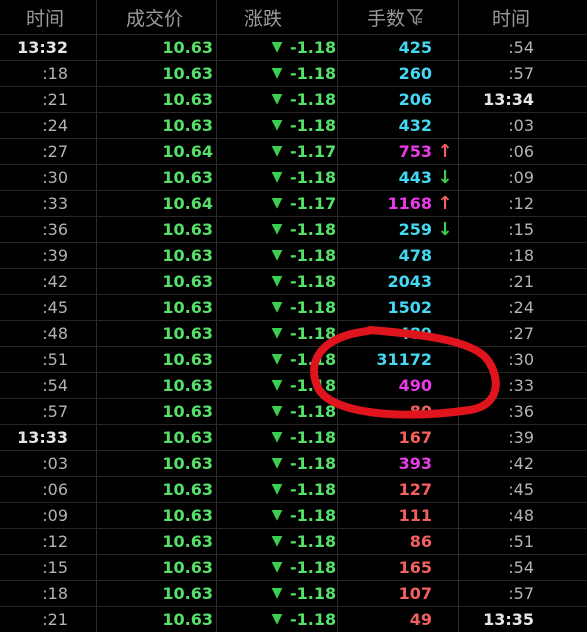 The height and width of the screenshot is (632, 587). Describe the element at coordinates (415, 593) in the screenshot. I see `tick-volume: 107` at that location.